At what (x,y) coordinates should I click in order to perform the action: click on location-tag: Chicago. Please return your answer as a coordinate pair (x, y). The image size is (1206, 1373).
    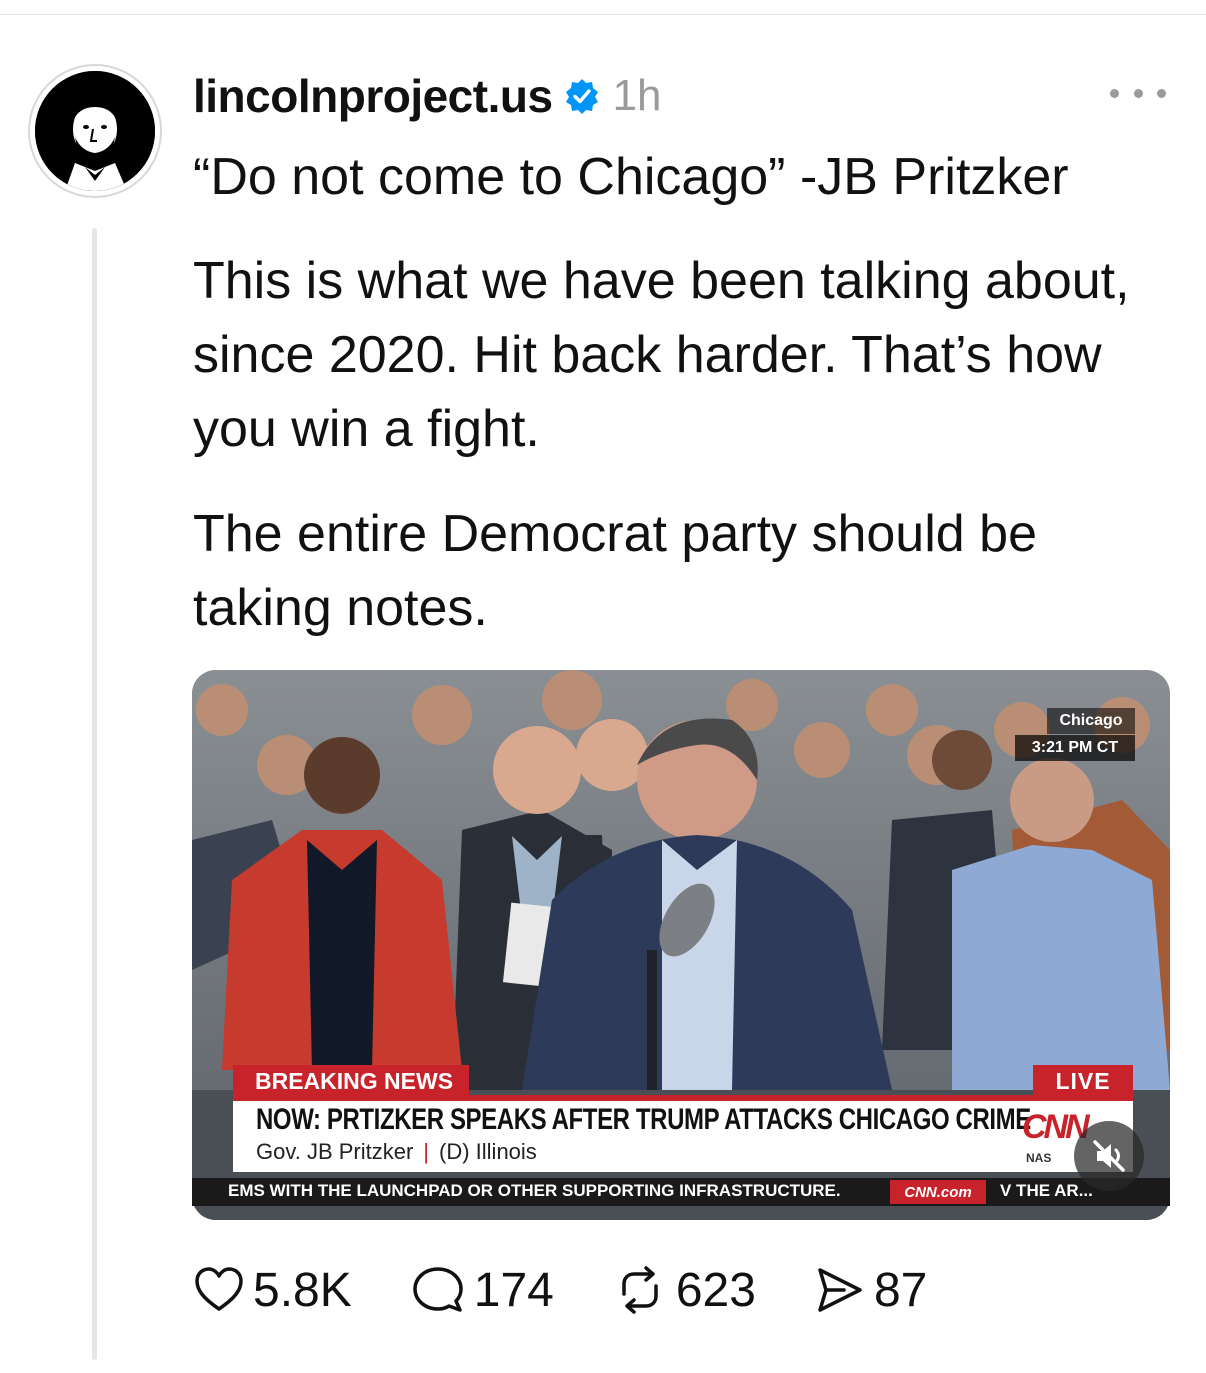
    Looking at the image, I should click on (1091, 721).